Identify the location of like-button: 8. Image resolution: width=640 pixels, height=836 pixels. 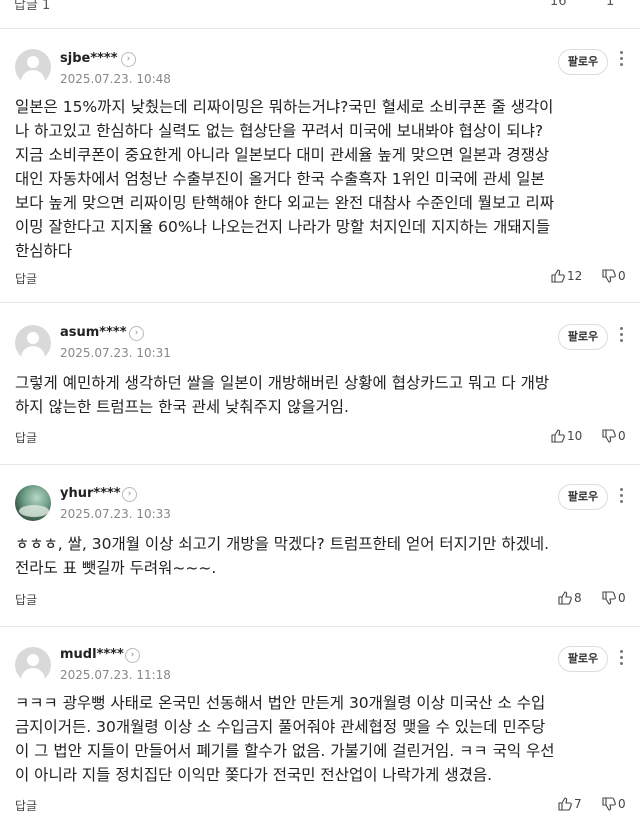
(570, 598).